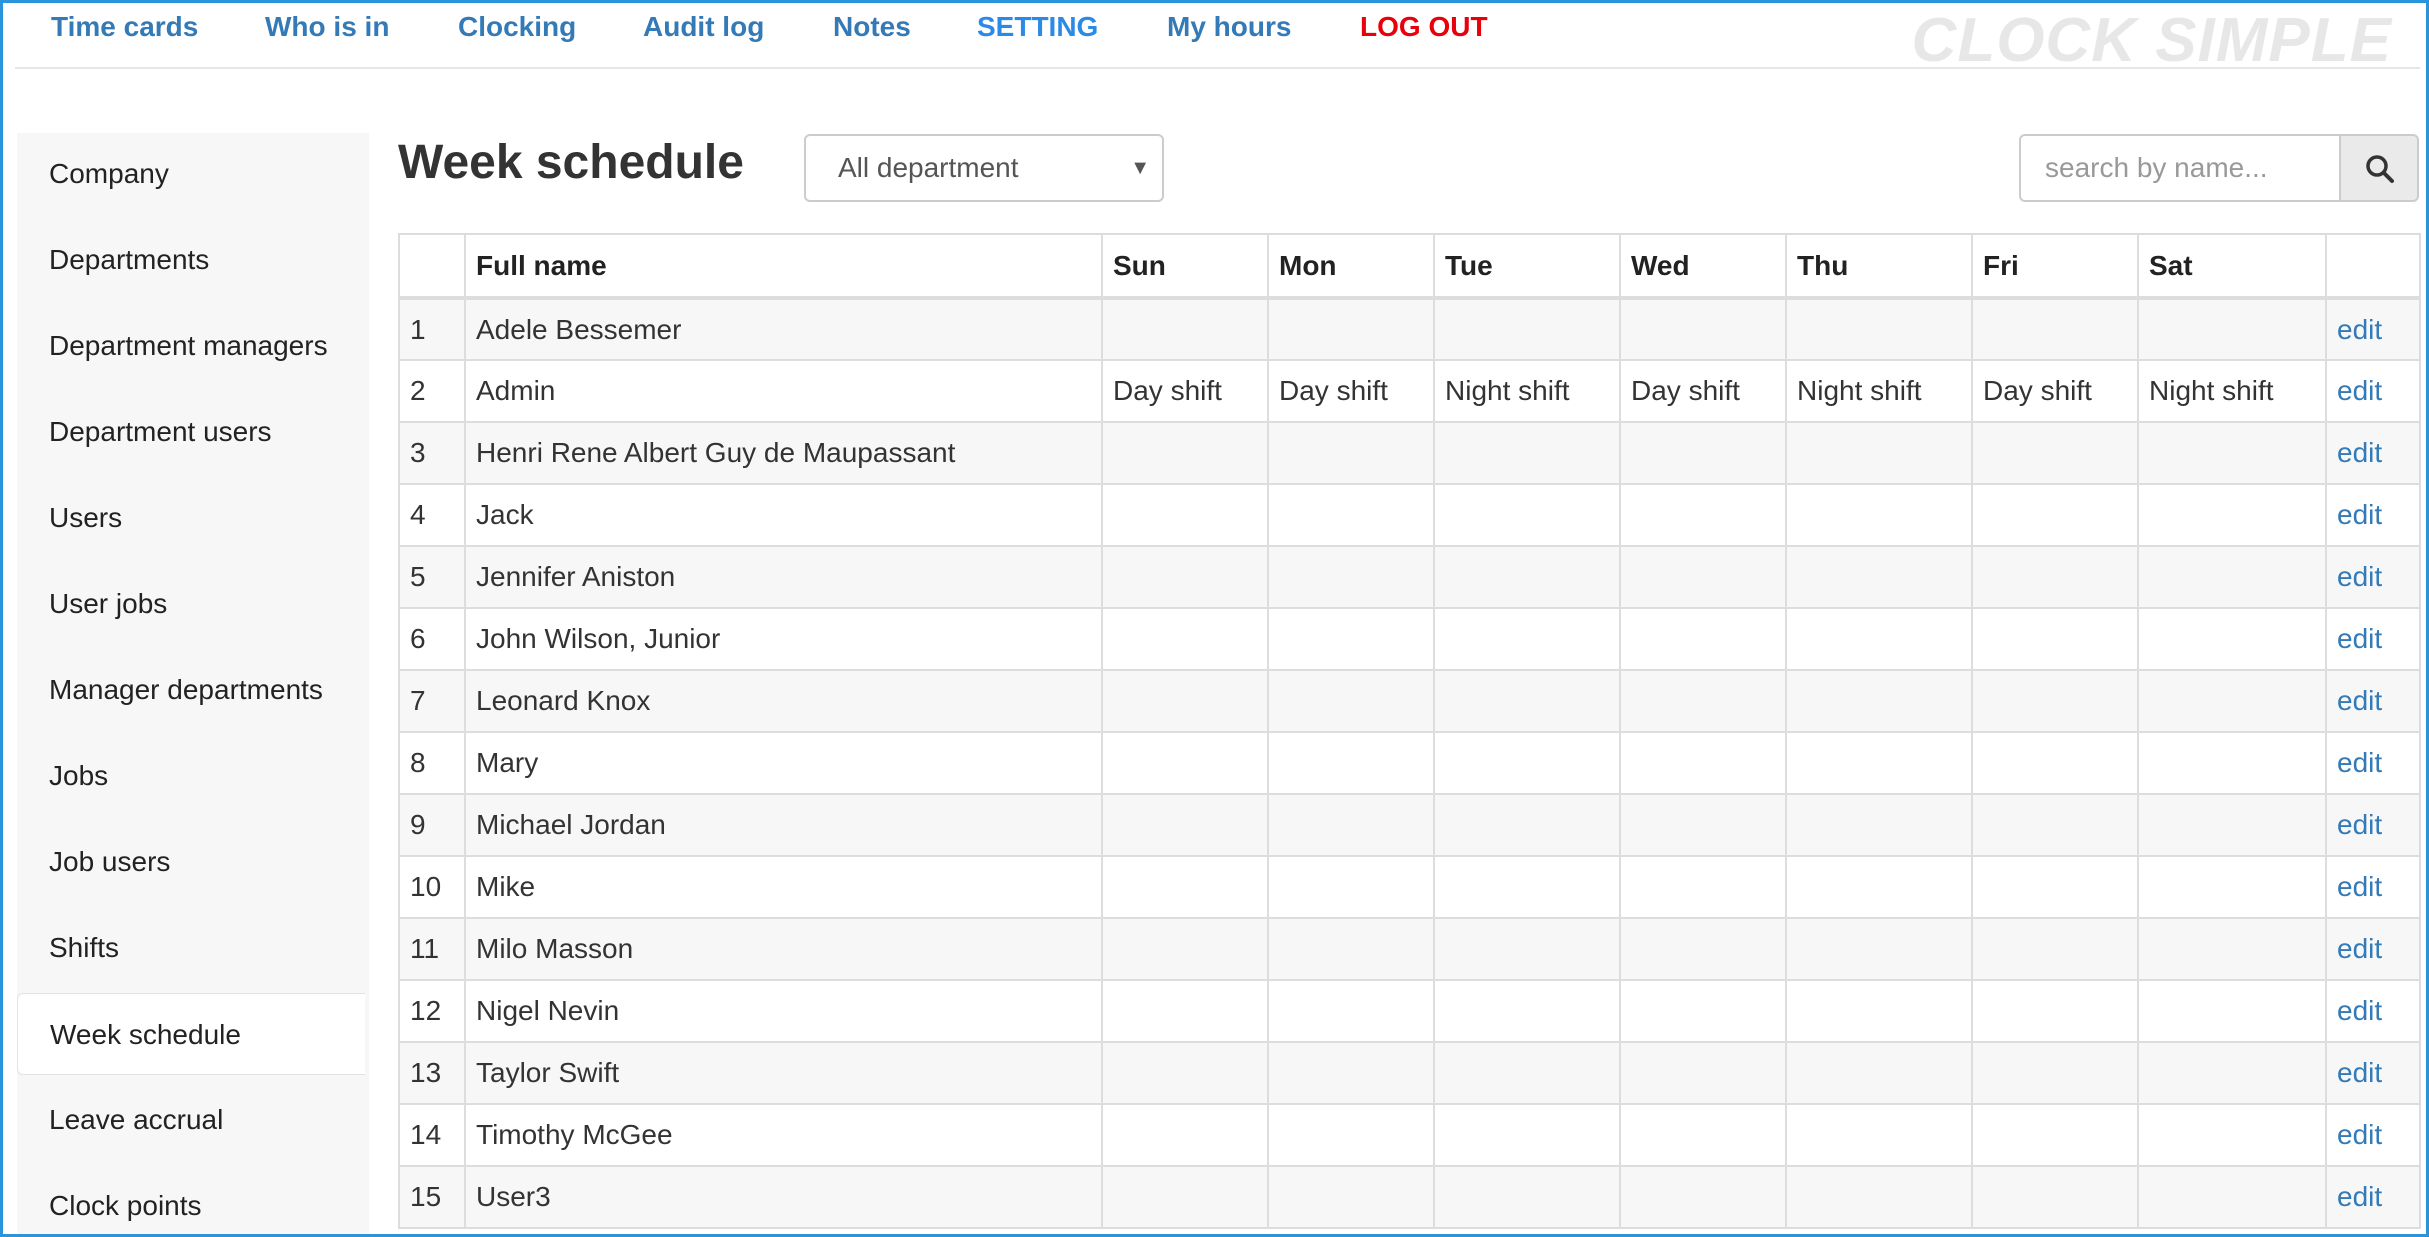  Describe the element at coordinates (191, 948) in the screenshot. I see `sidebar-item-shifts: Shifts` at that location.